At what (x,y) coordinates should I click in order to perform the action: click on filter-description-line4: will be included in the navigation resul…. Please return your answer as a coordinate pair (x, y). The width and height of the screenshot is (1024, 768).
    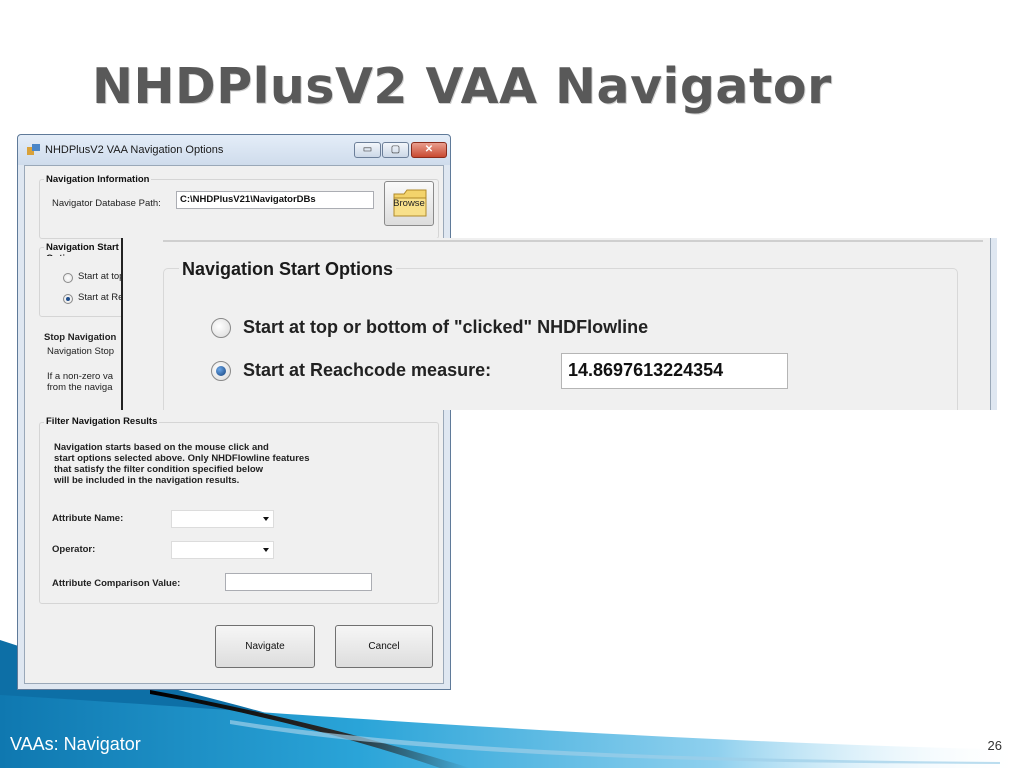
    Looking at the image, I should click on (147, 480).